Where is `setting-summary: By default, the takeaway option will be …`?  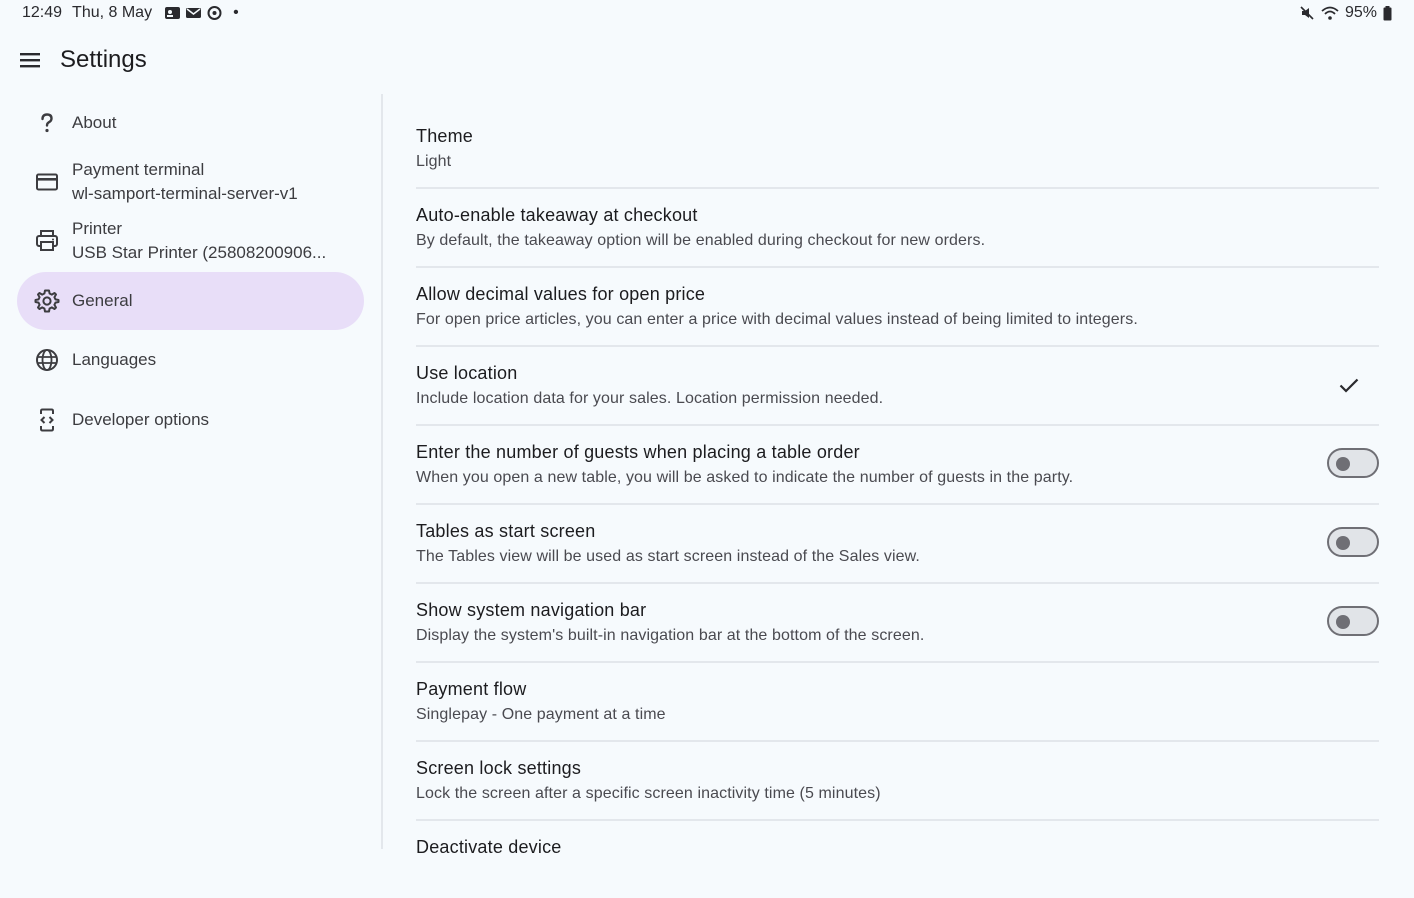 setting-summary: By default, the takeaway option will be … is located at coordinates (701, 240).